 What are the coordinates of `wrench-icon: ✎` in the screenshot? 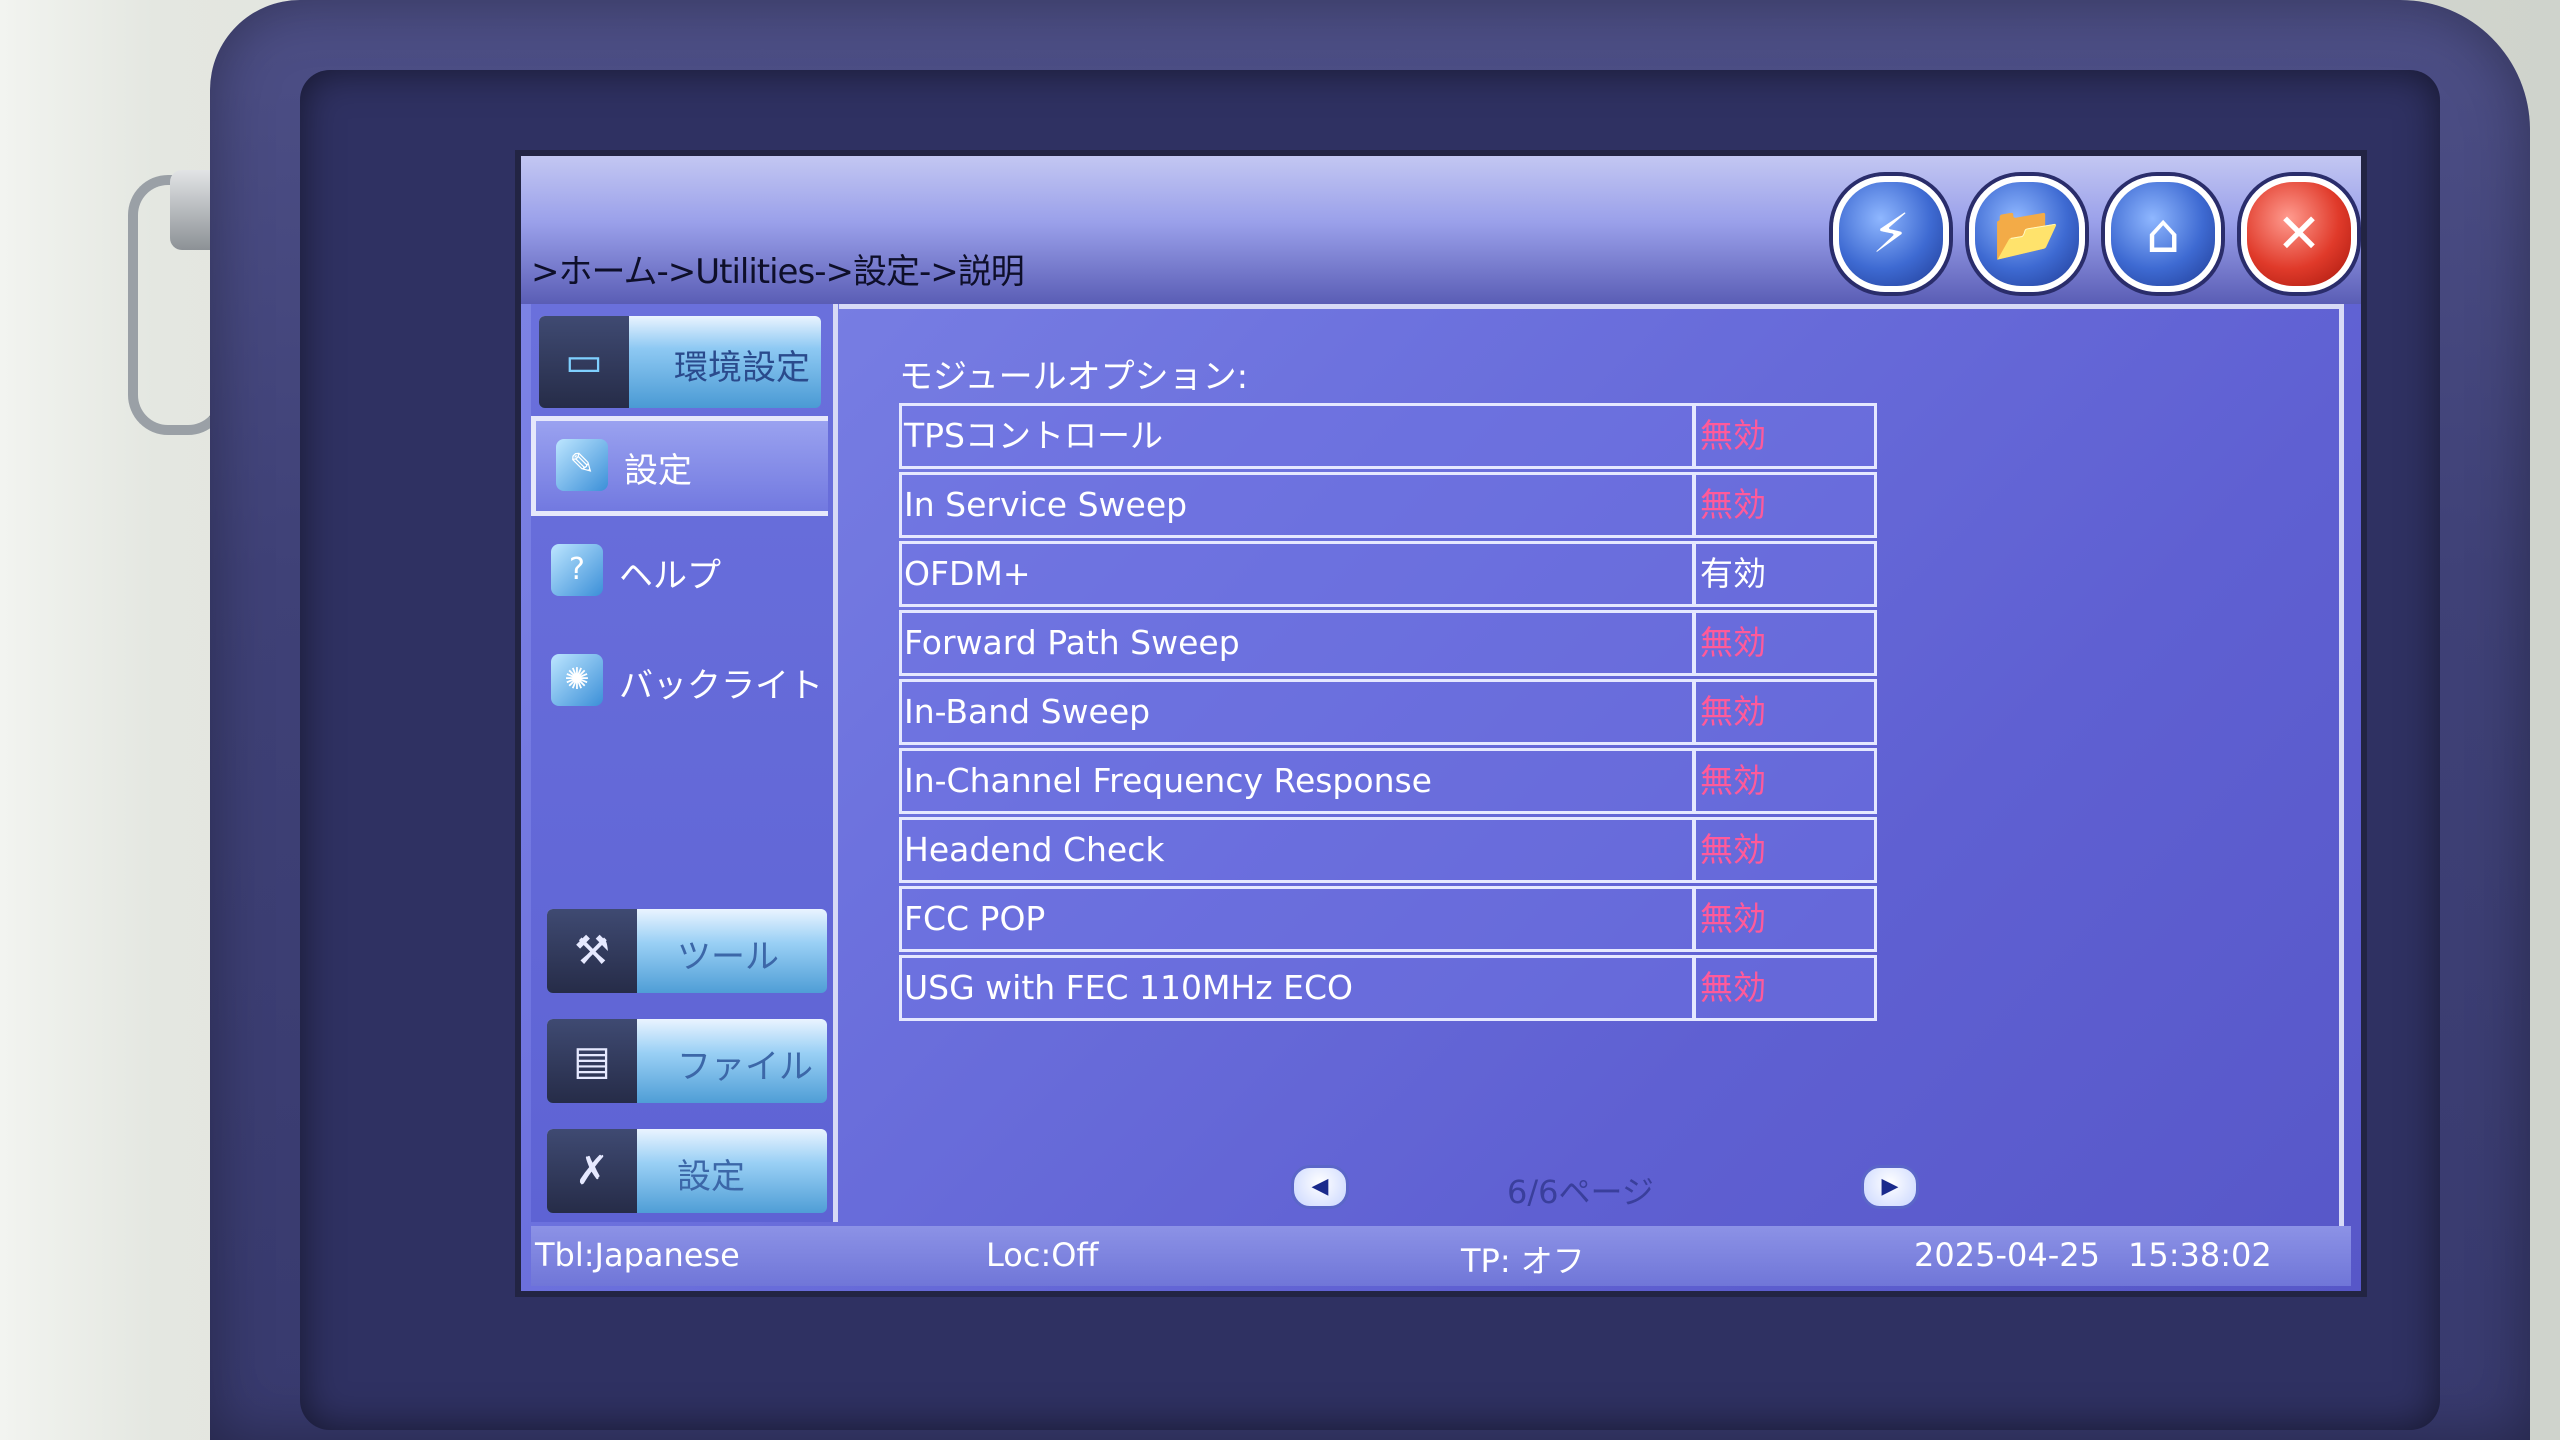 It's located at (582, 465).